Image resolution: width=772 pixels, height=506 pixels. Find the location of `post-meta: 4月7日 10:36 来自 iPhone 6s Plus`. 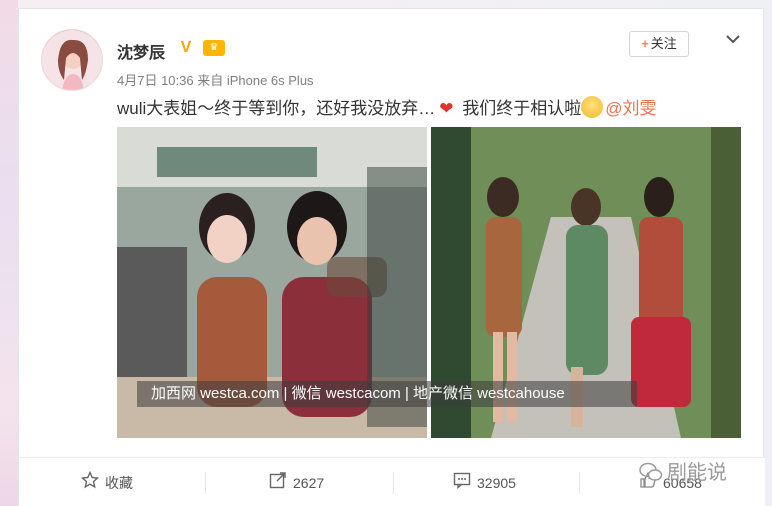

post-meta: 4月7日 10:36 来自 iPhone 6s Plus is located at coordinates (215, 79).